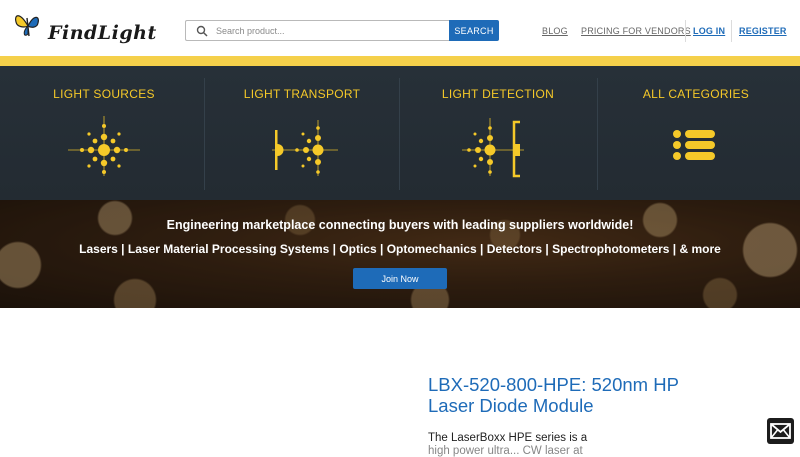 This screenshot has width=800, height=457. Describe the element at coordinates (555, 31) in the screenshot. I see `nav-blog: BLOG` at that location.